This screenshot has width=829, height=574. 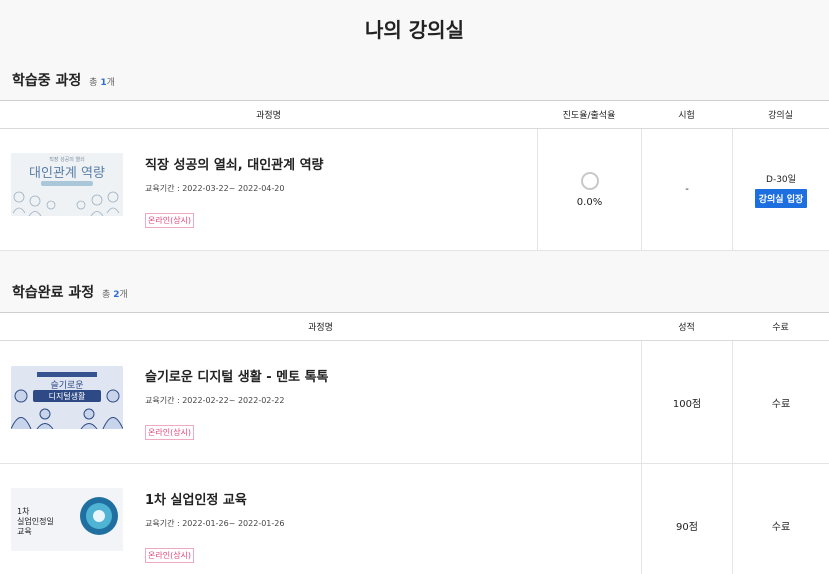 What do you see at coordinates (687, 527) in the screenshot?
I see `score-value: 90점` at bounding box center [687, 527].